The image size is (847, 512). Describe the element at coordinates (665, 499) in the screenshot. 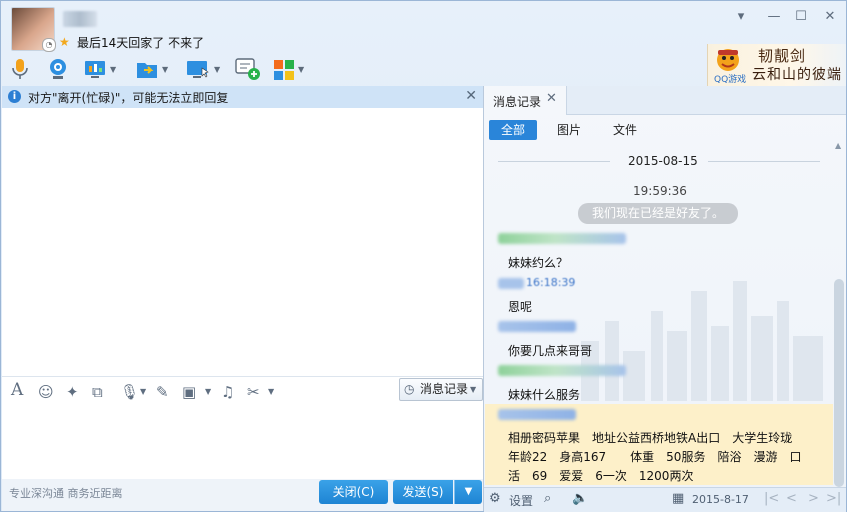

I see `history-bottom-bar: ⚙ 设置 ⌕ 🔈 ▦ 2015-8-17 |< < > >|` at that location.